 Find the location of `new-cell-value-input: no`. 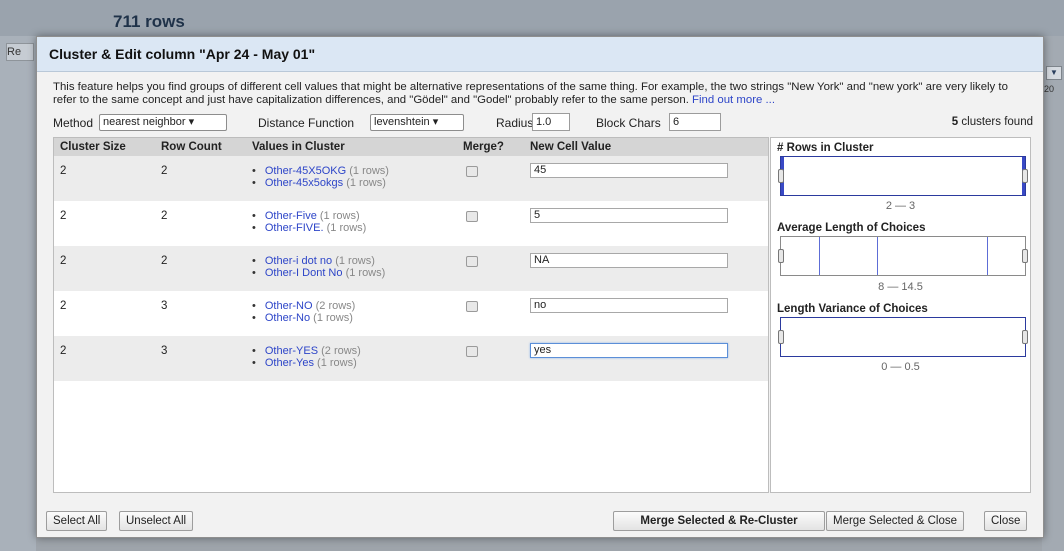

new-cell-value-input: no is located at coordinates (629, 305).